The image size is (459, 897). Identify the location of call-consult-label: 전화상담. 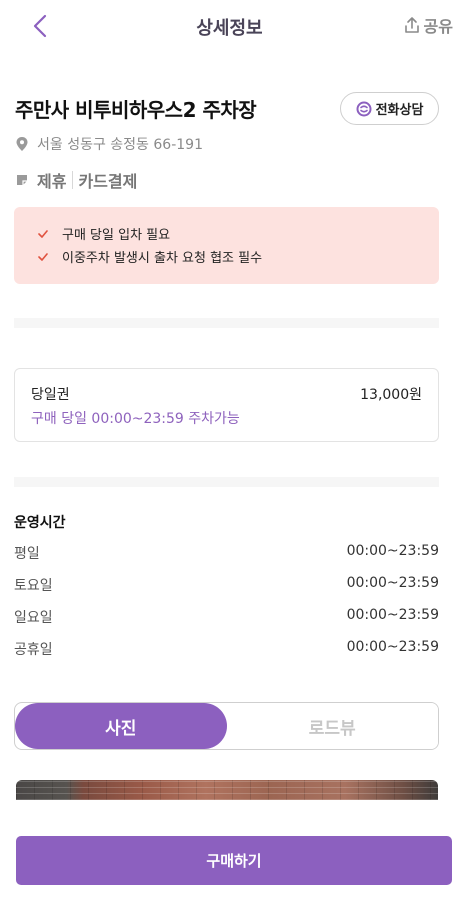
(399, 110).